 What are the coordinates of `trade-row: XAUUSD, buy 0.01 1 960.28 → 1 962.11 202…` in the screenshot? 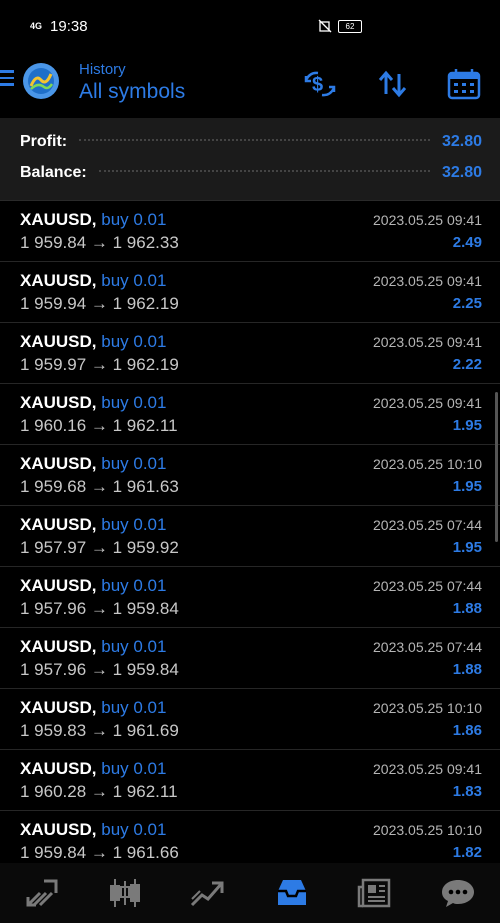 It's located at (250, 780).